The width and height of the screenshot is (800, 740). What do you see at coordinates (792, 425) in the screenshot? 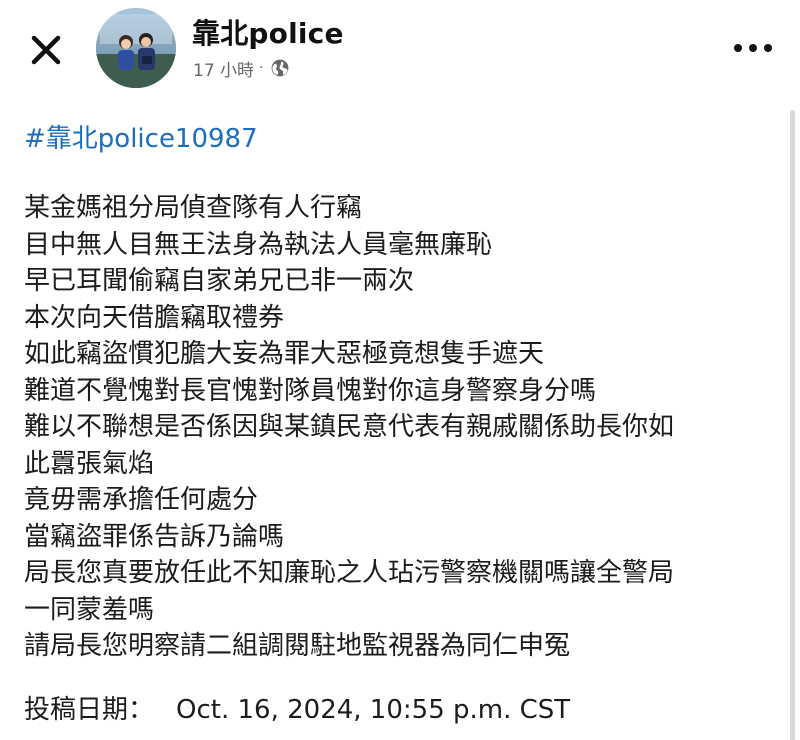
I see `scrollbar` at bounding box center [792, 425].